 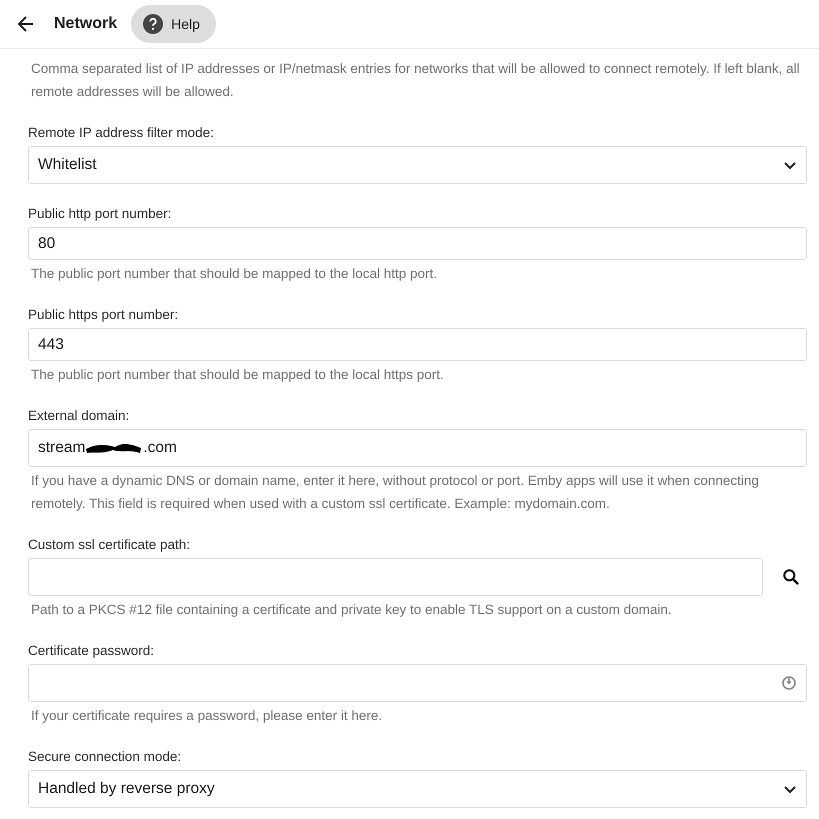 What do you see at coordinates (352, 610) in the screenshot?
I see `field-description: Path to a PKCS #12 file containing a certificate and private key to enable TLS support on a custom domain.` at bounding box center [352, 610].